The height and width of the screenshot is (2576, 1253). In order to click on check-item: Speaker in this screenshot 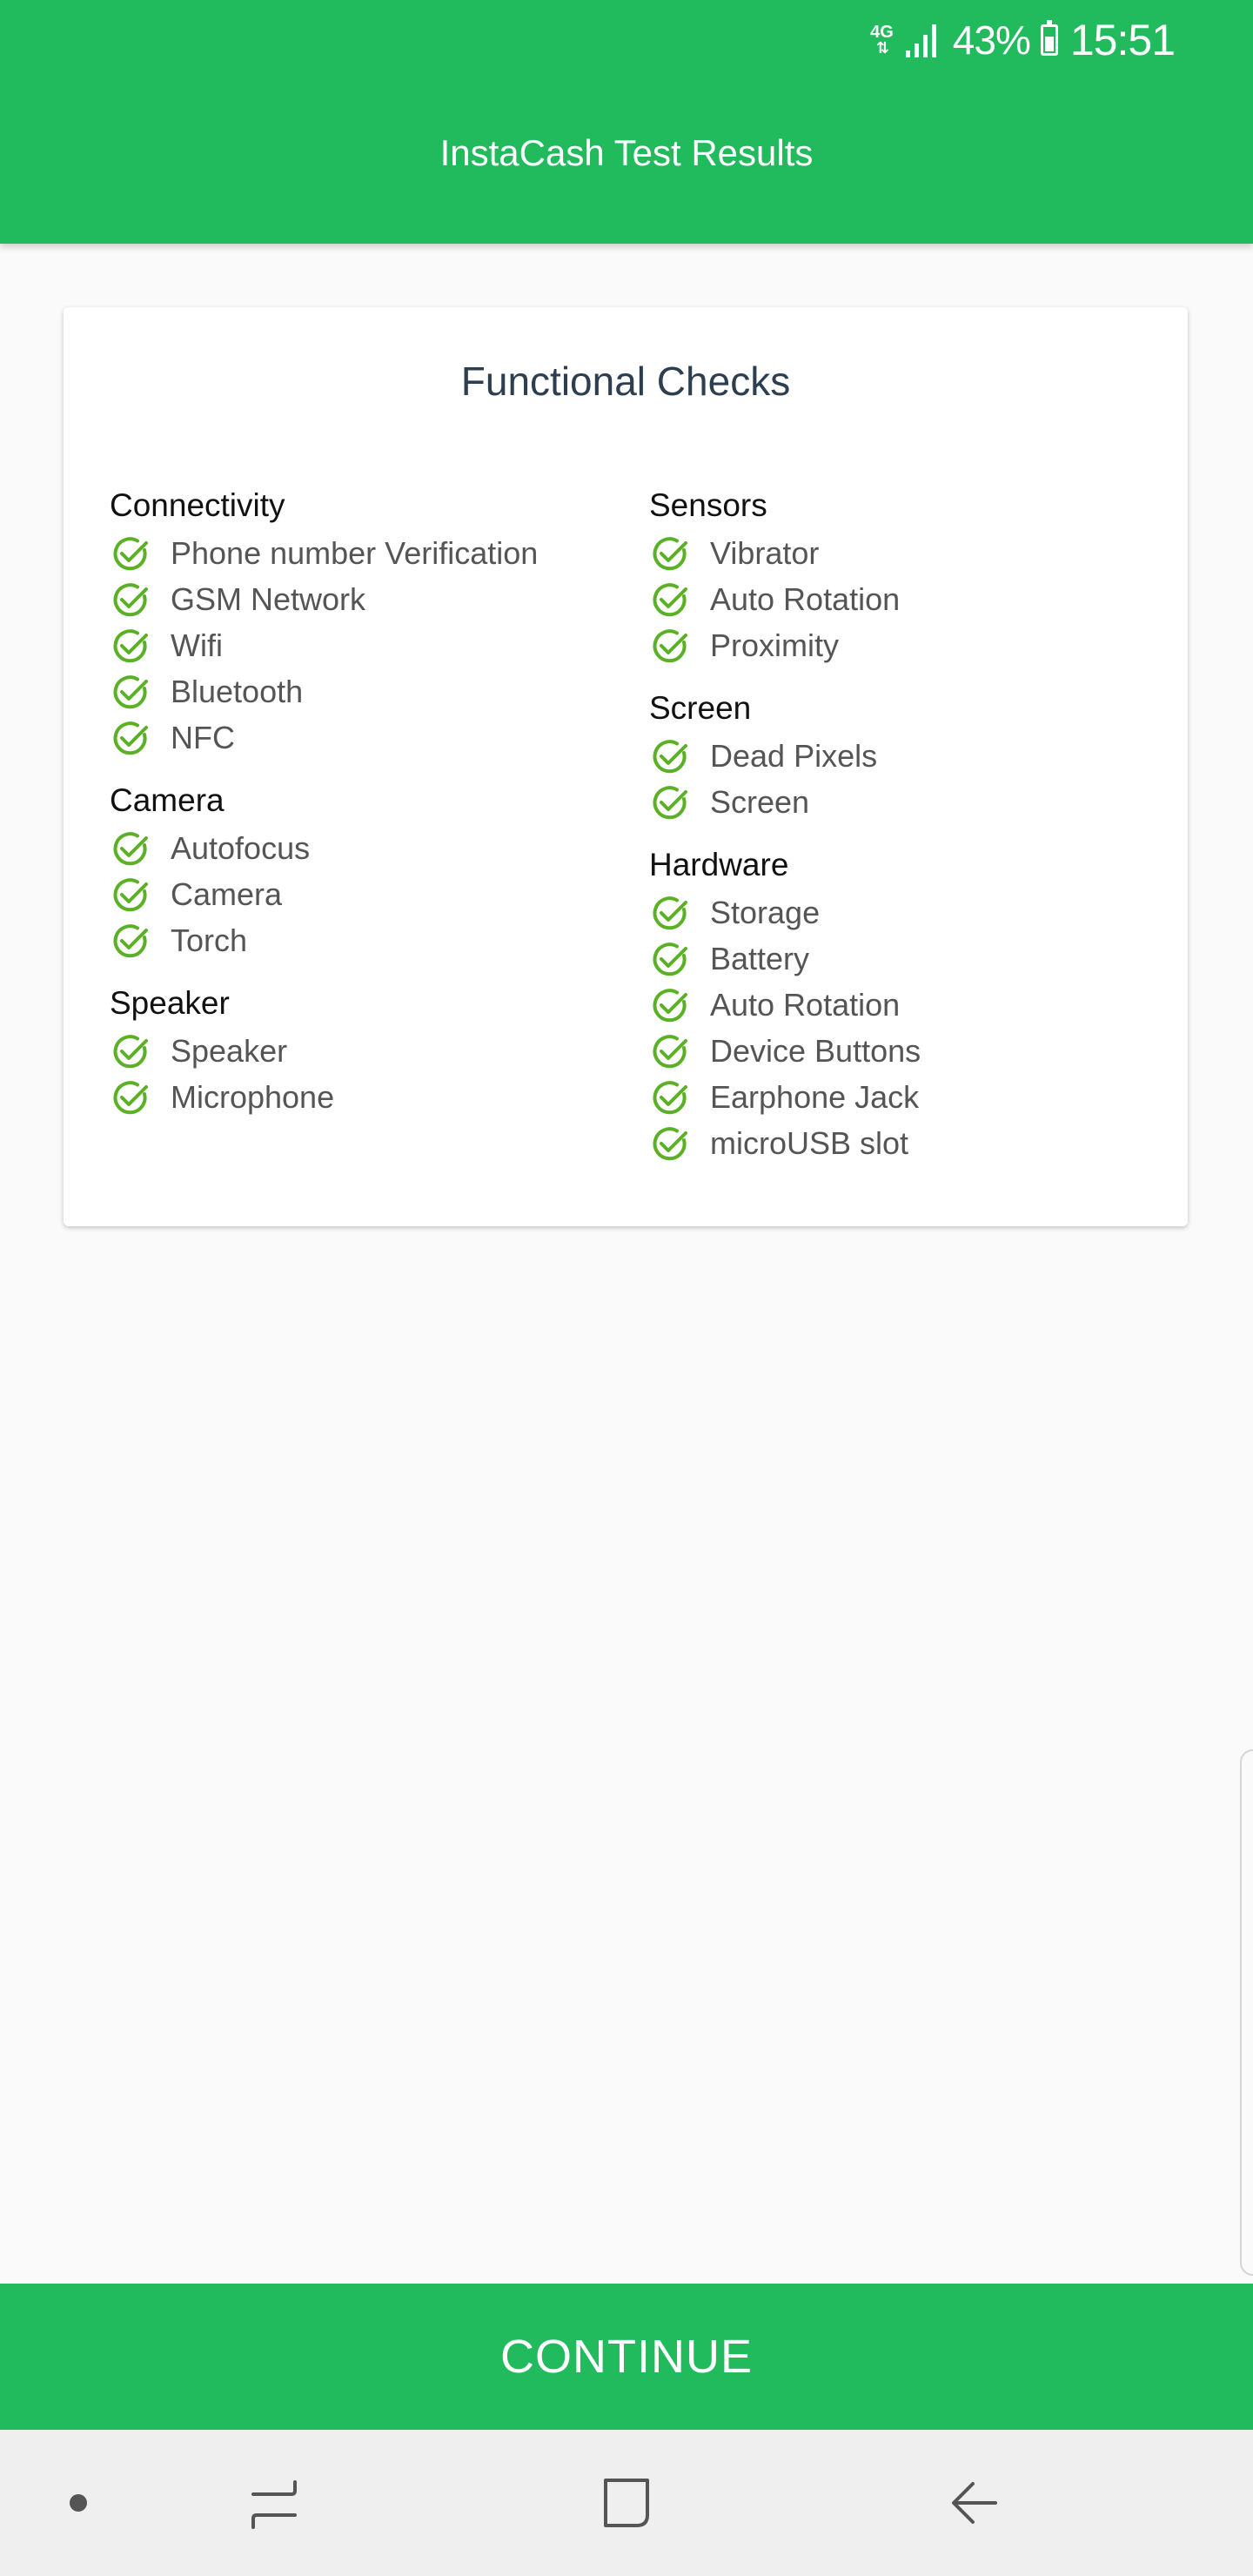, I will do `click(371, 1051)`.